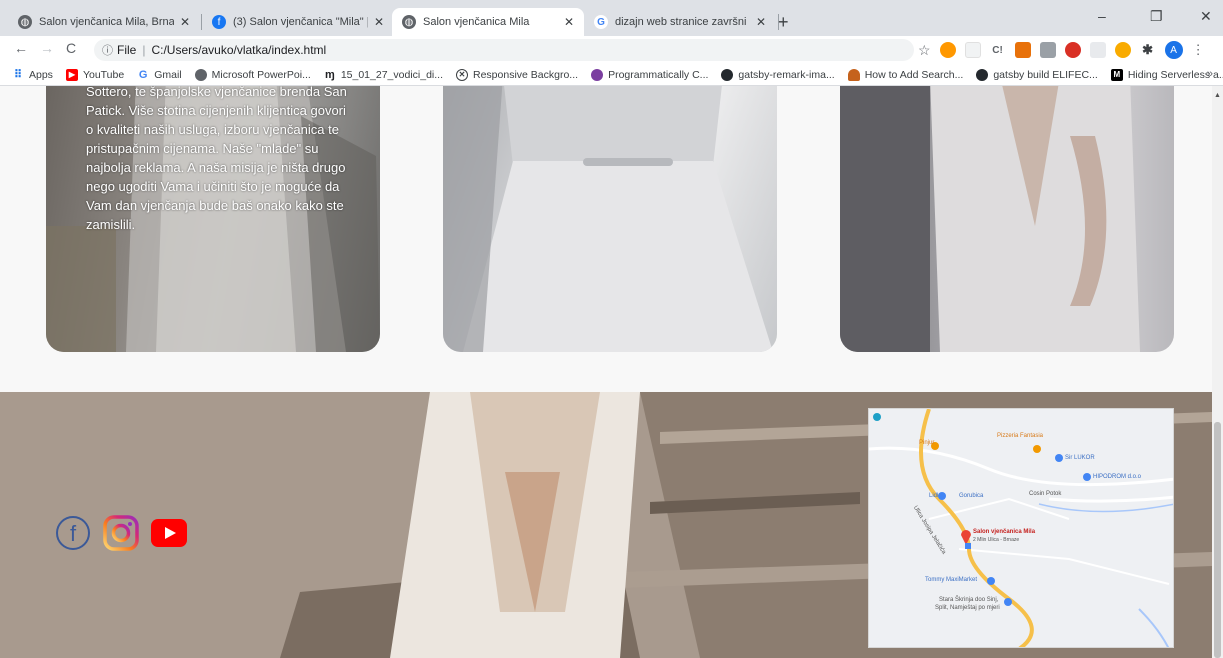 Image resolution: width=1223 pixels, height=658 pixels. Describe the element at coordinates (71, 48) in the screenshot. I see `reload-button: C` at that location.